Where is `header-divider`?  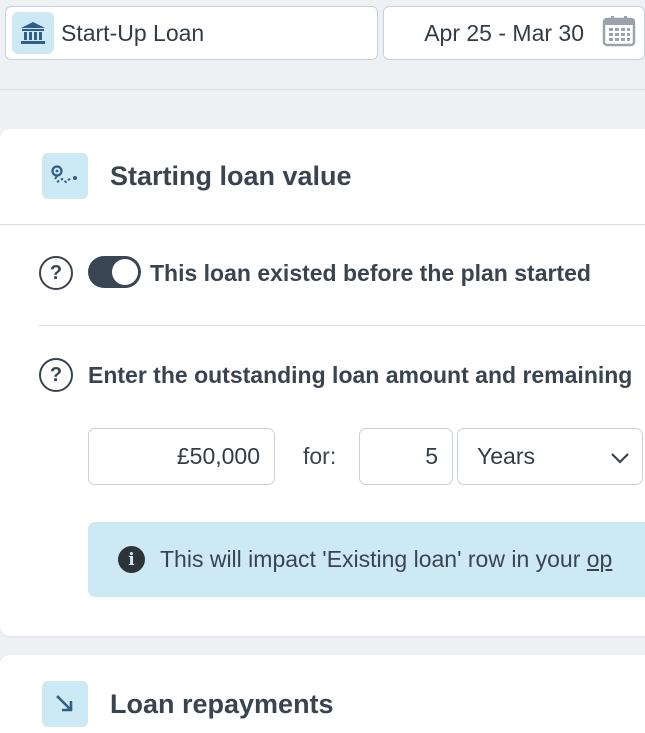
header-divider is located at coordinates (322, 224).